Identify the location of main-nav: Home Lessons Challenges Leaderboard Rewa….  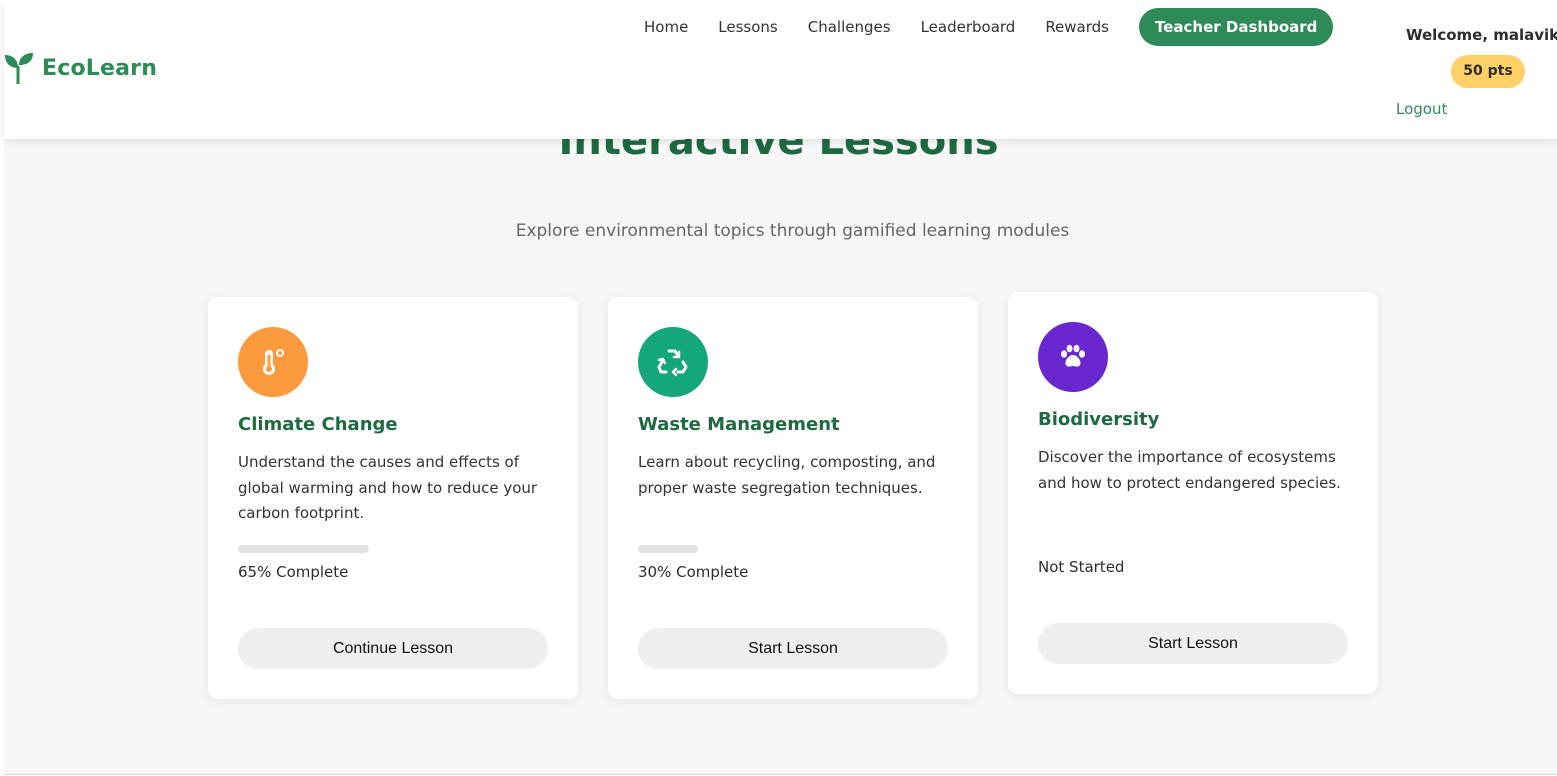
(989, 27).